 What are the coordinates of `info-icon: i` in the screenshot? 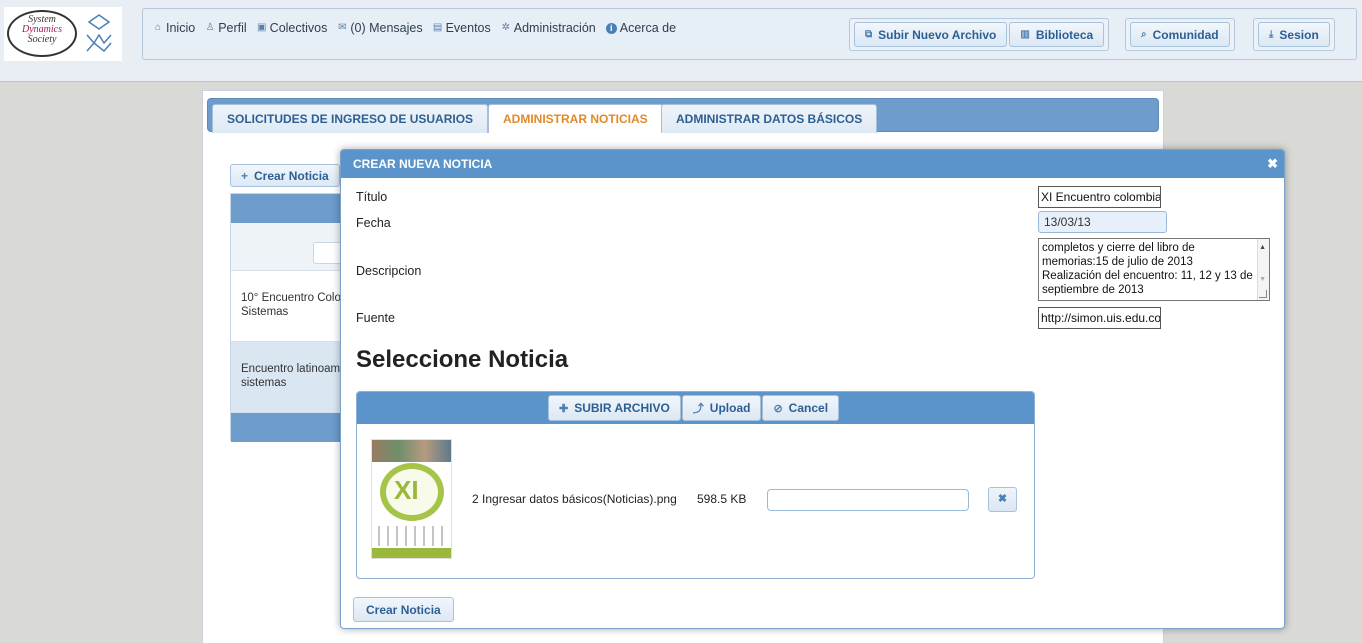 It's located at (611, 28).